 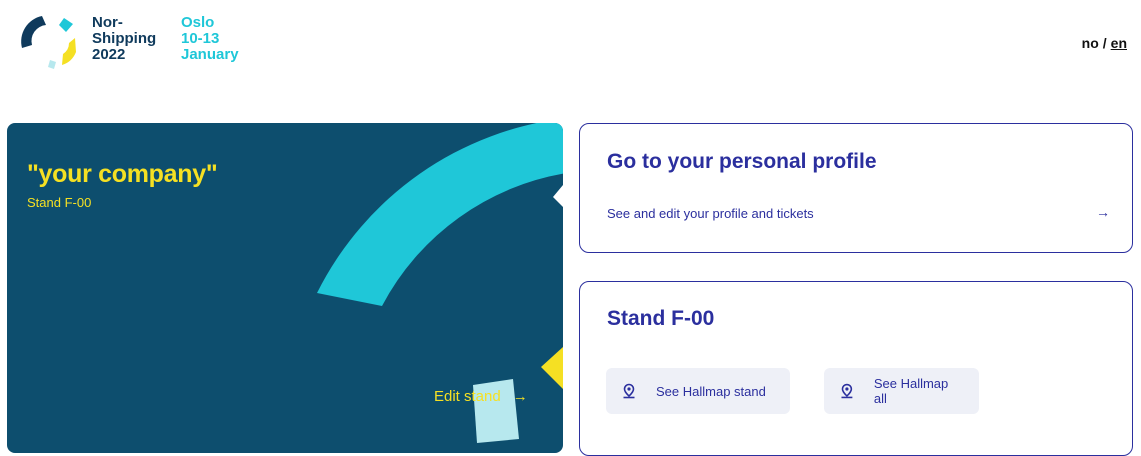 What do you see at coordinates (107, 22) in the screenshot?
I see `logo-line-1: Nor-` at bounding box center [107, 22].